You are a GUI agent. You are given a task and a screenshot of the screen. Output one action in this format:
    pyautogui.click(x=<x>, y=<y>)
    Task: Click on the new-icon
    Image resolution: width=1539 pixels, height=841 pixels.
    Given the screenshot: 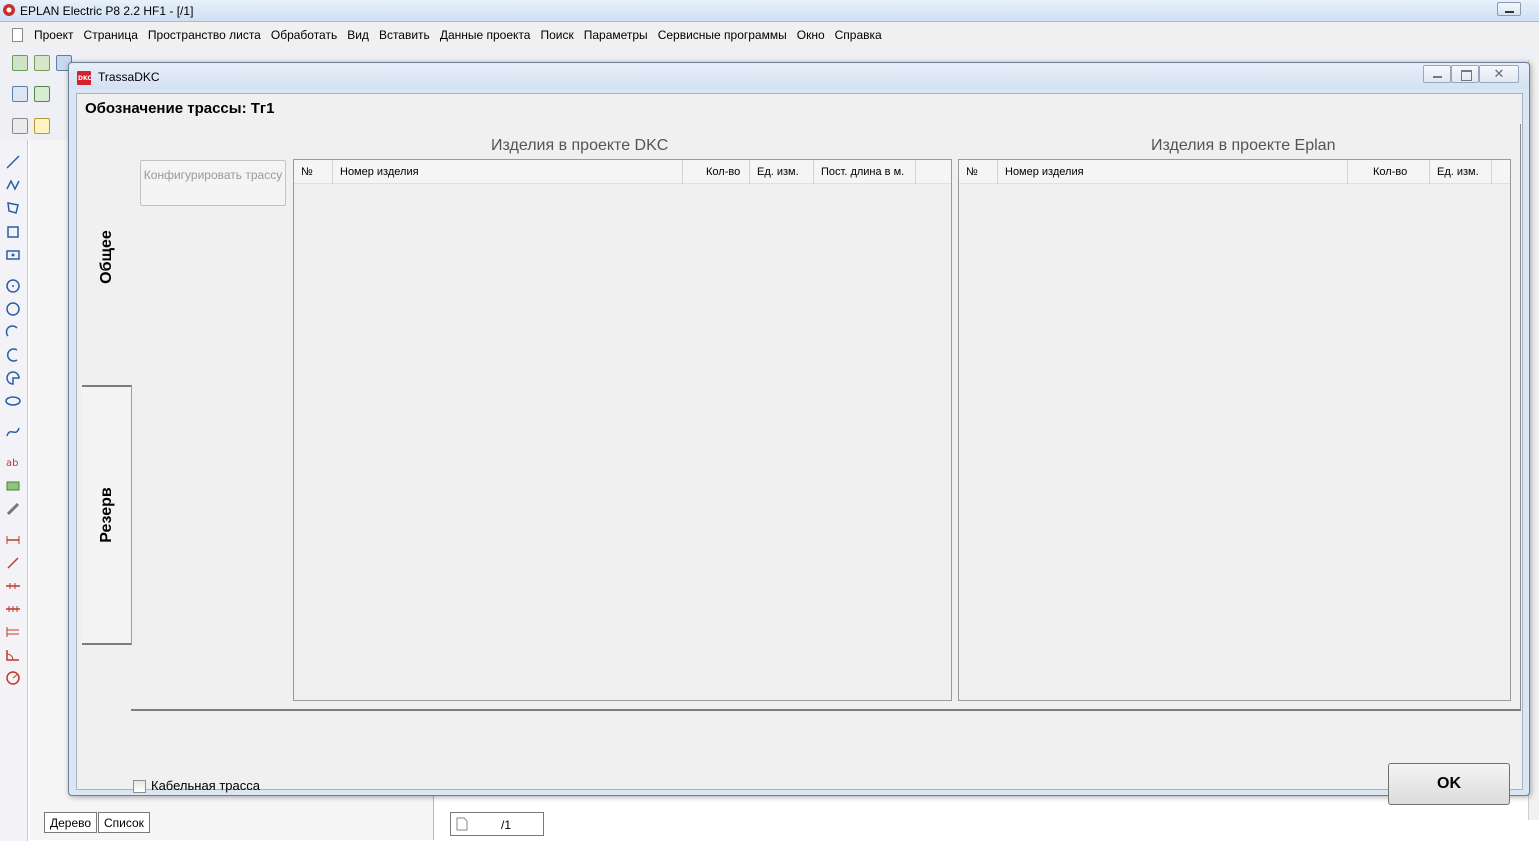 What is the action you would take?
    pyautogui.click(x=20, y=63)
    